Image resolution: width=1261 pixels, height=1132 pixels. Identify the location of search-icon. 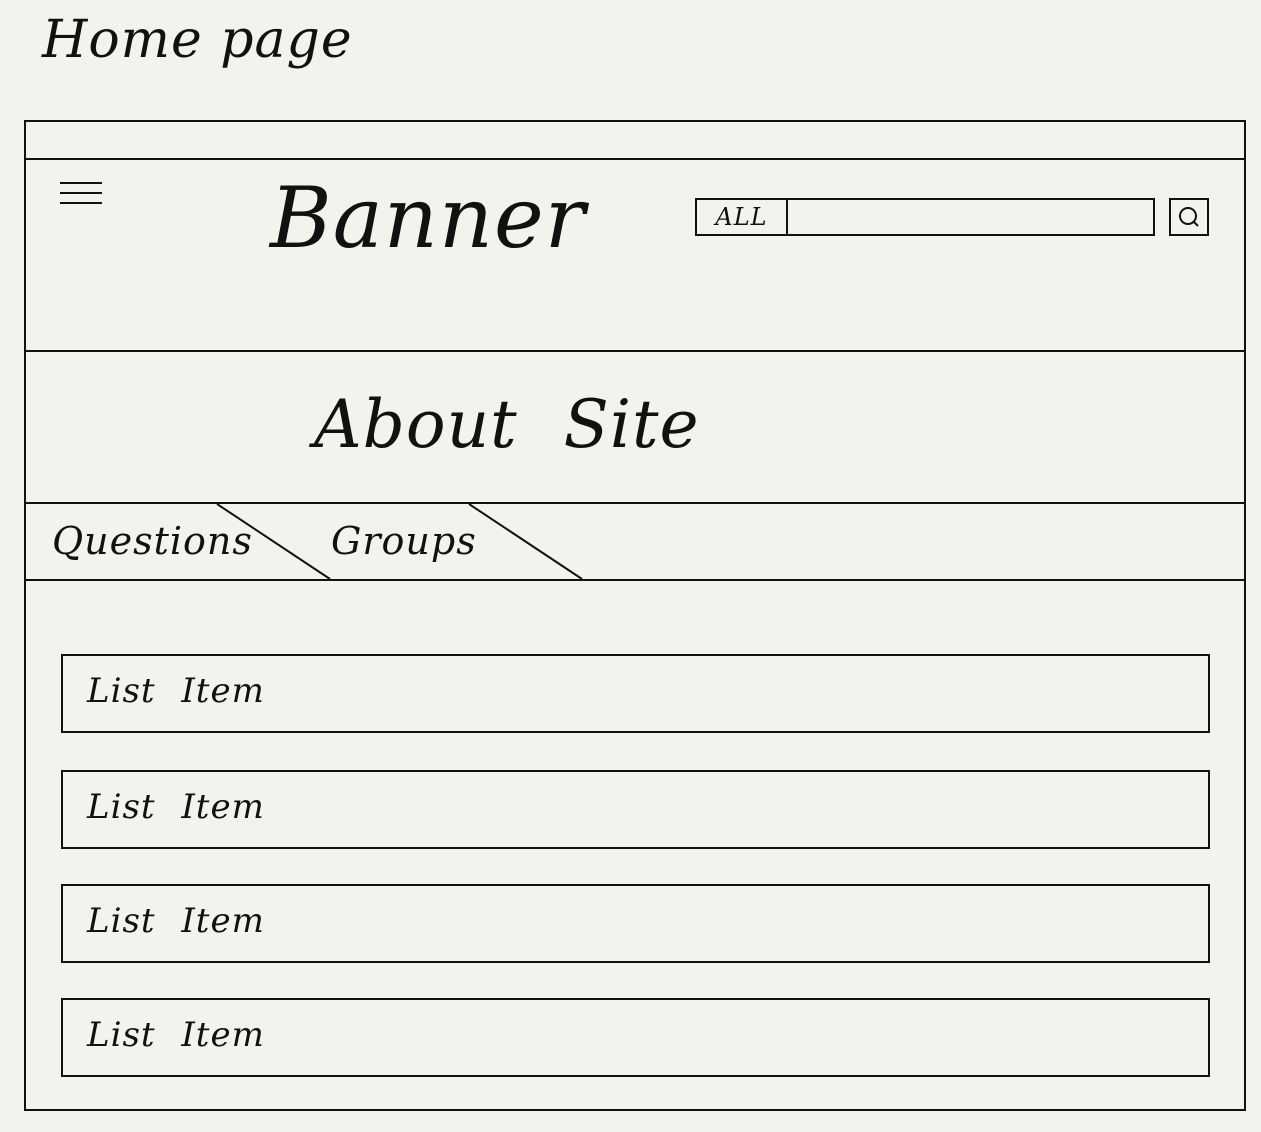
(1189, 217).